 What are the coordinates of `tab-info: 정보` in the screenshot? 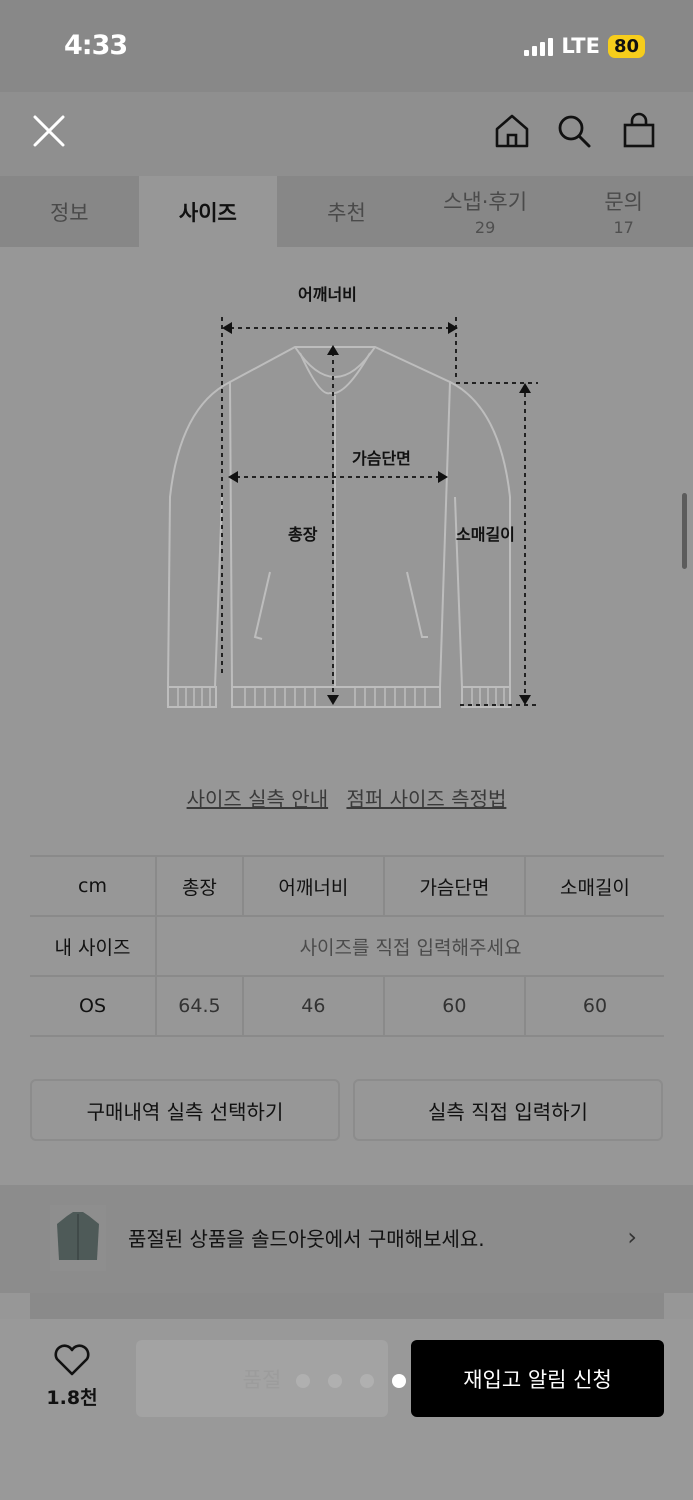 It's located at (69, 211).